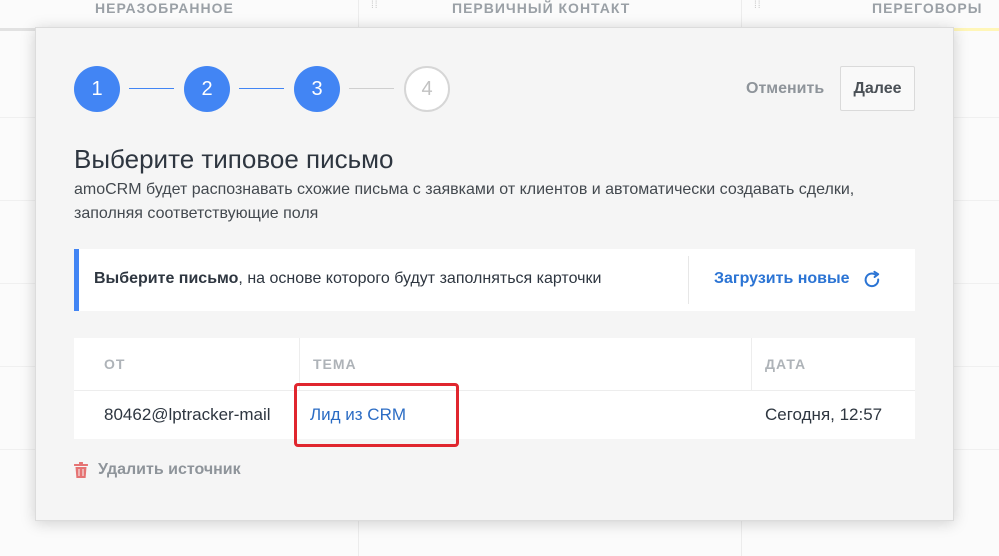 Image resolution: width=999 pixels, height=556 pixels. I want to click on highlight-box, so click(376, 415).